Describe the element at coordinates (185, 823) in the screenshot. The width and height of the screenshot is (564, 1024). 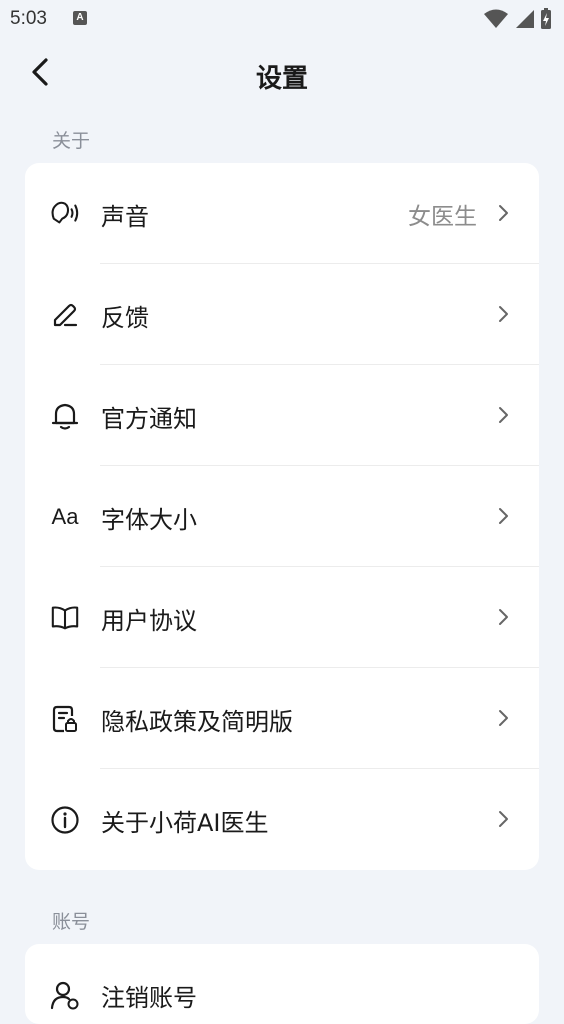
I see `settings-item-label: 关于小荷AI医生` at that location.